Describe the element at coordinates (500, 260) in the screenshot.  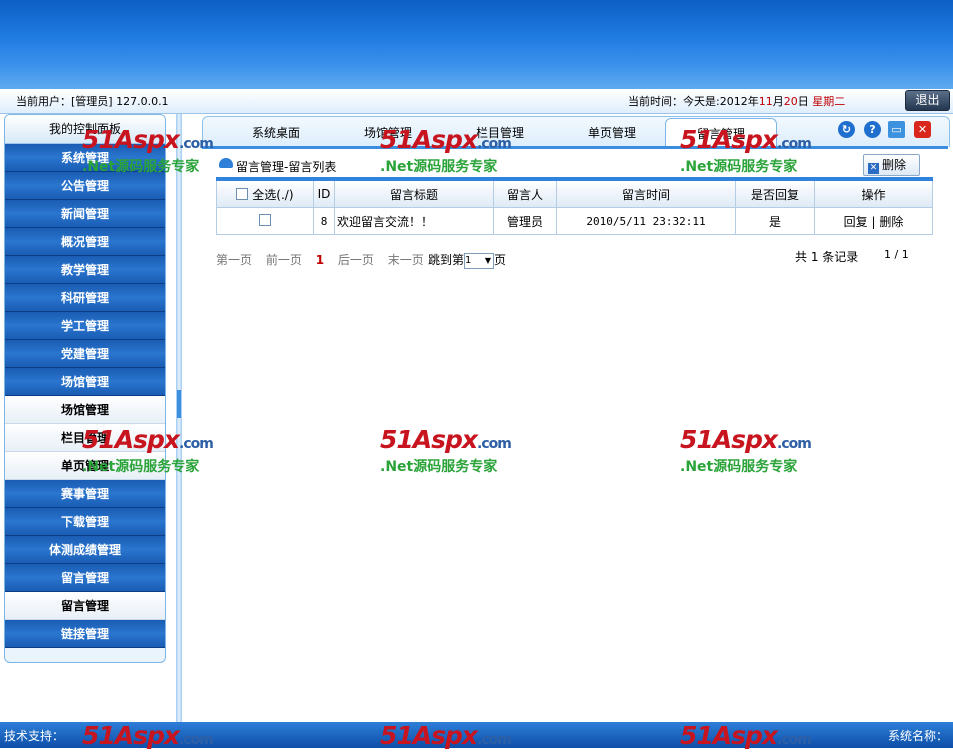
I see `jump-suffix: 页` at that location.